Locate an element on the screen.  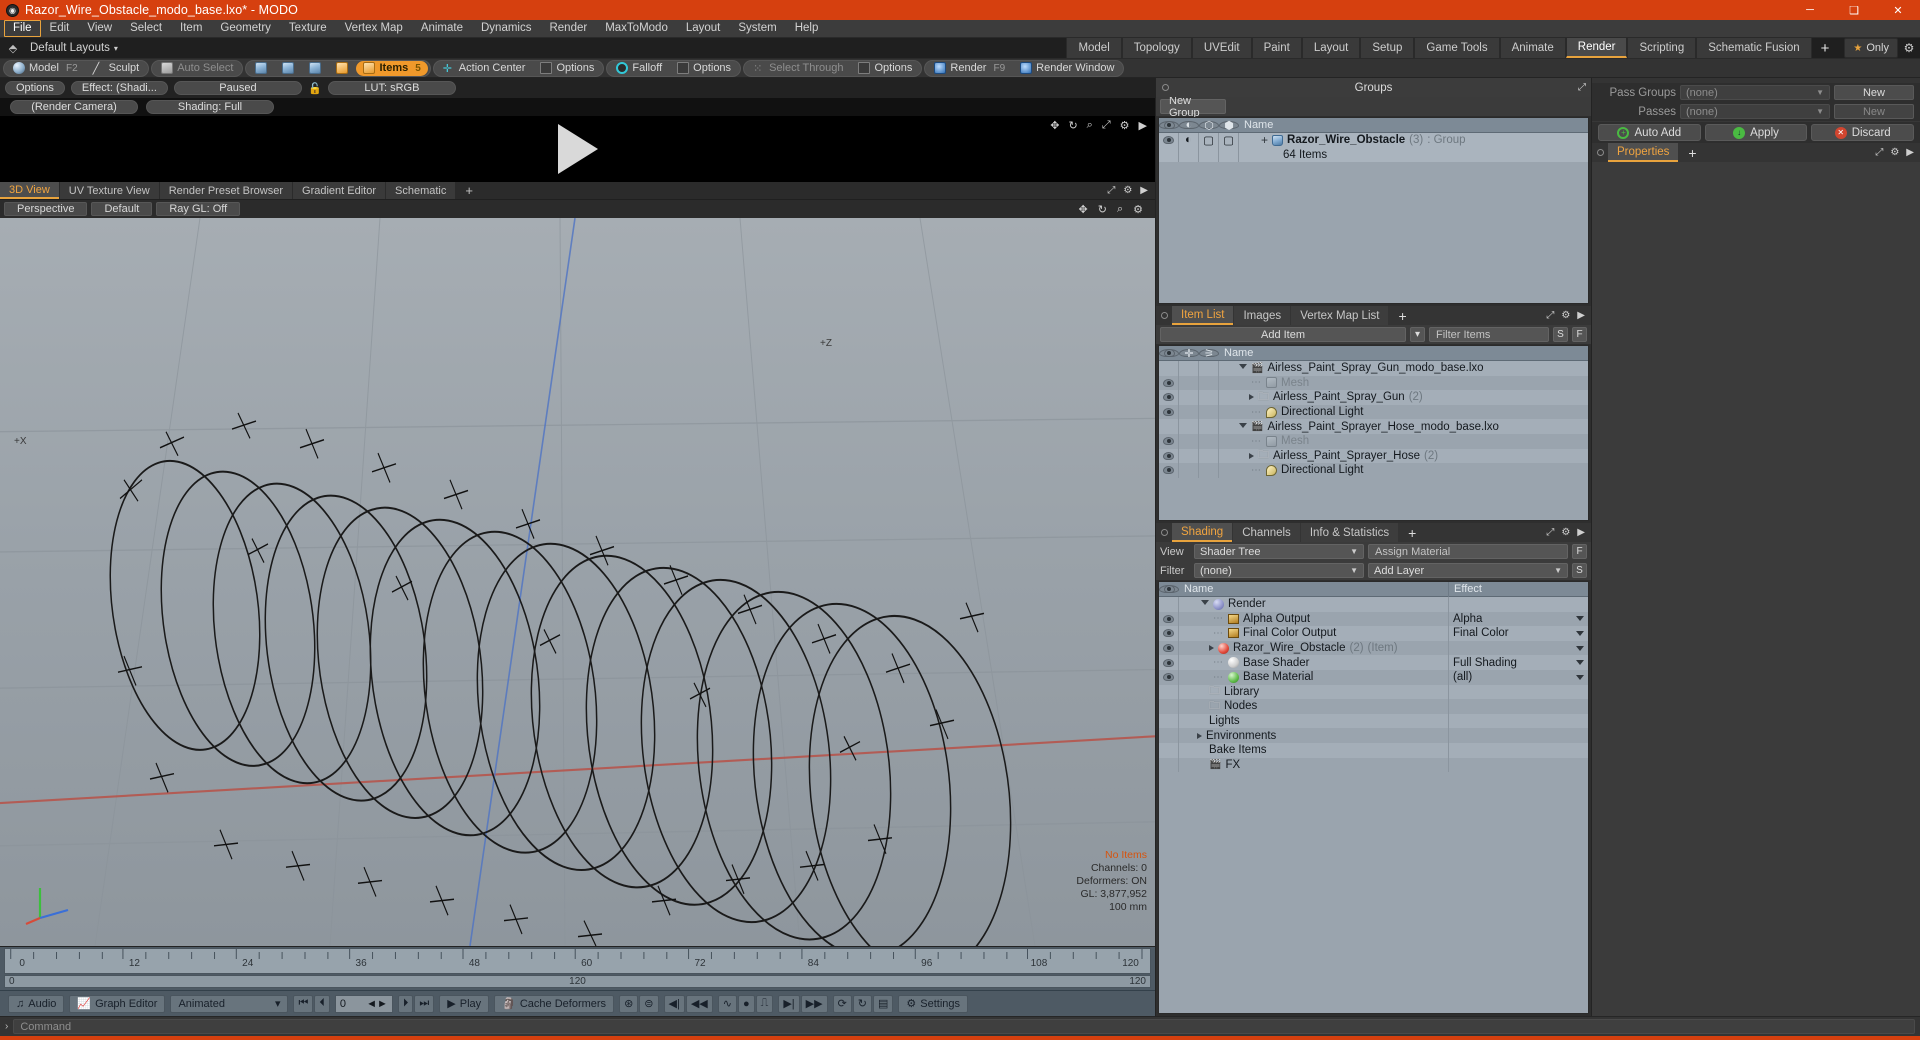
table-row: 🗀 Nodes is located at coordinates (1373, 706).